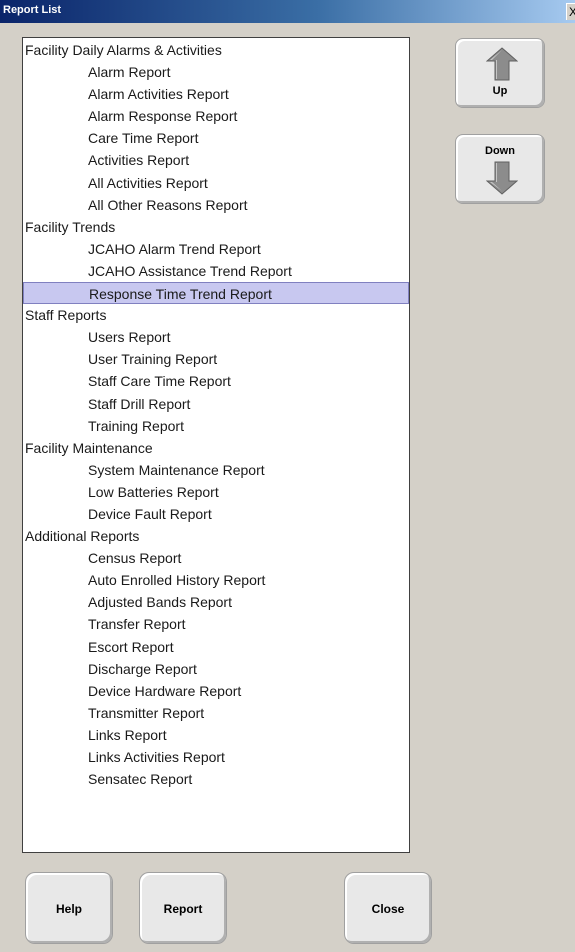 The image size is (575, 952). Describe the element at coordinates (216, 227) in the screenshot. I see `list-category: Facility Trends` at that location.